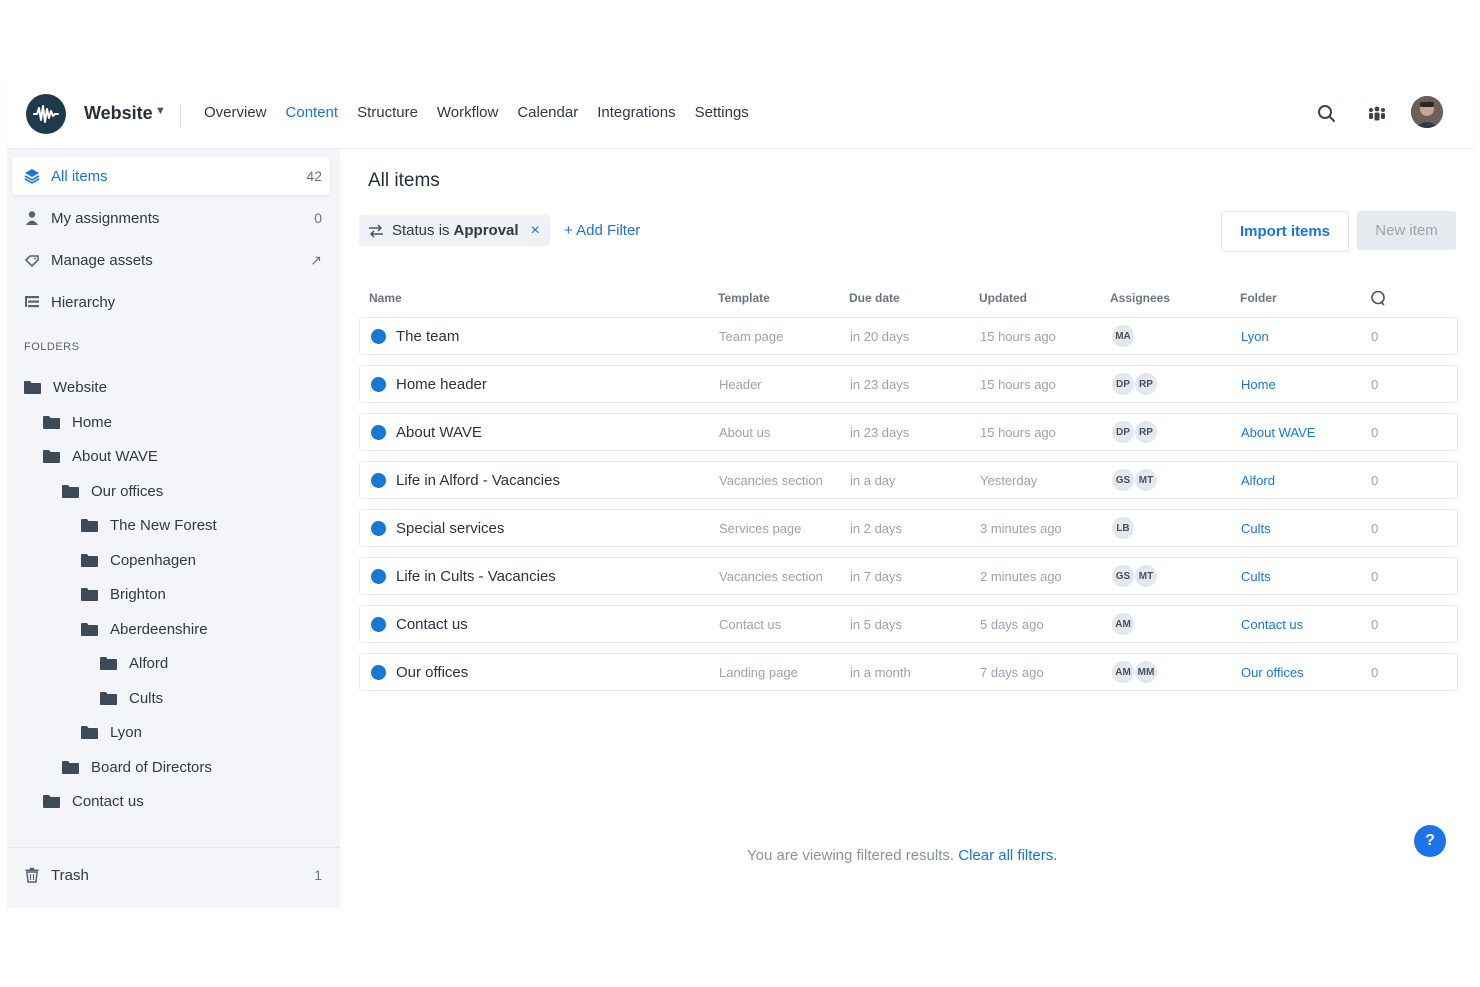 This screenshot has width=1480, height=987. What do you see at coordinates (535, 231) in the screenshot?
I see `close-icon: ×` at bounding box center [535, 231].